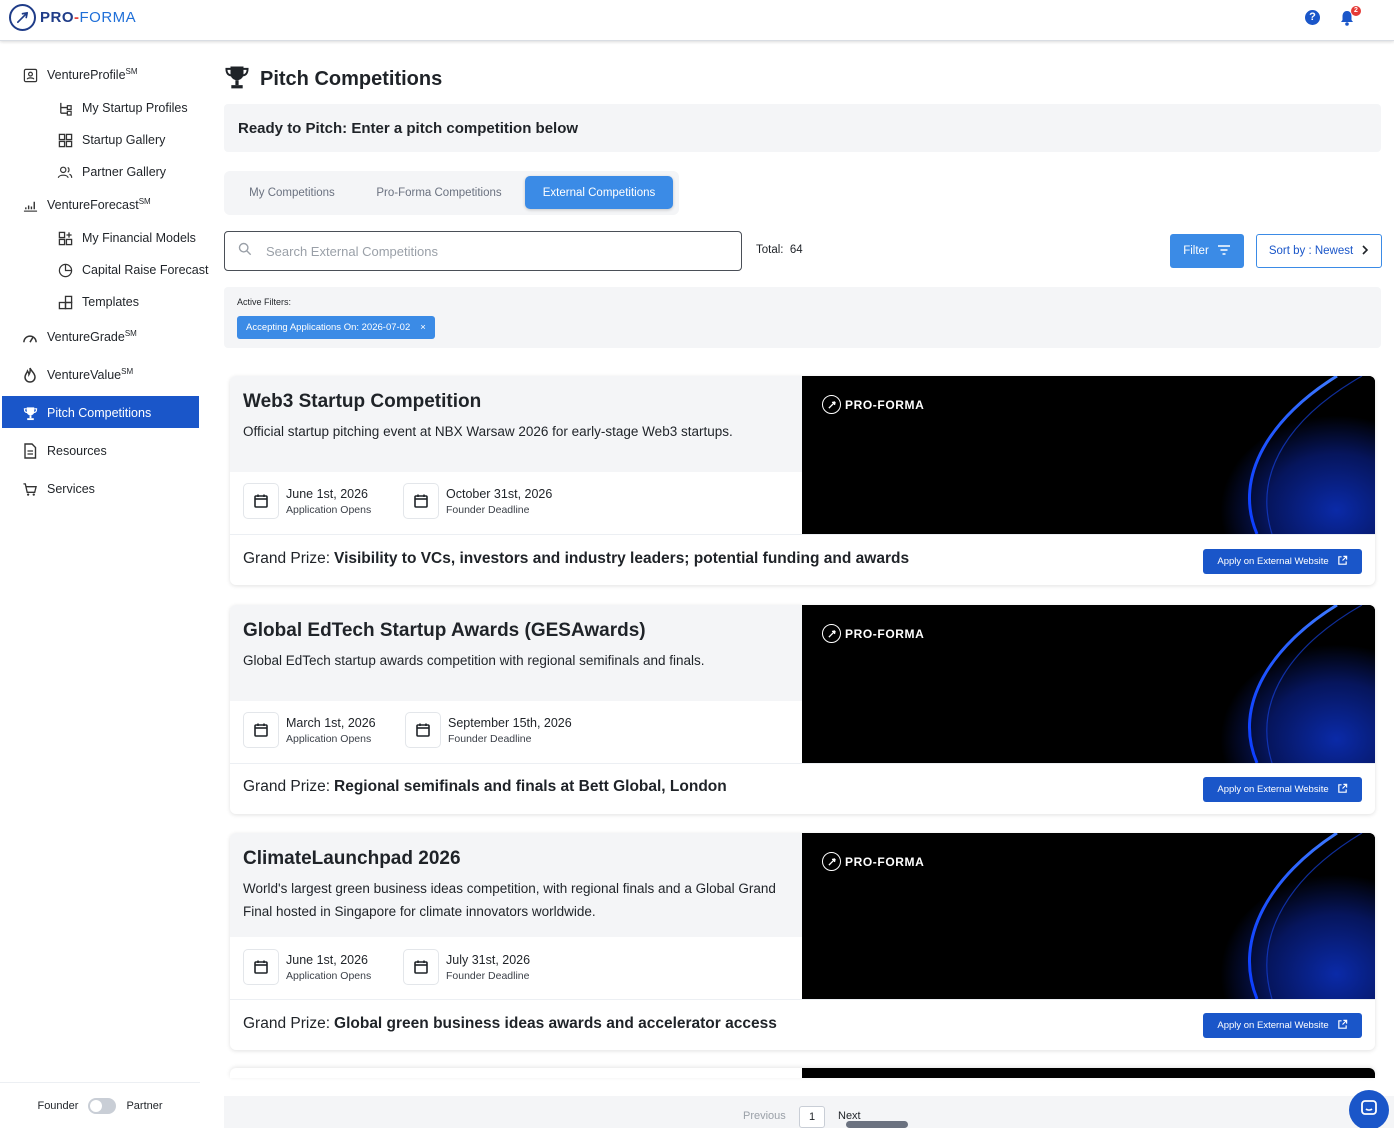 The image size is (1394, 1128). I want to click on open-date-value: June 1st, 2026, so click(327, 959).